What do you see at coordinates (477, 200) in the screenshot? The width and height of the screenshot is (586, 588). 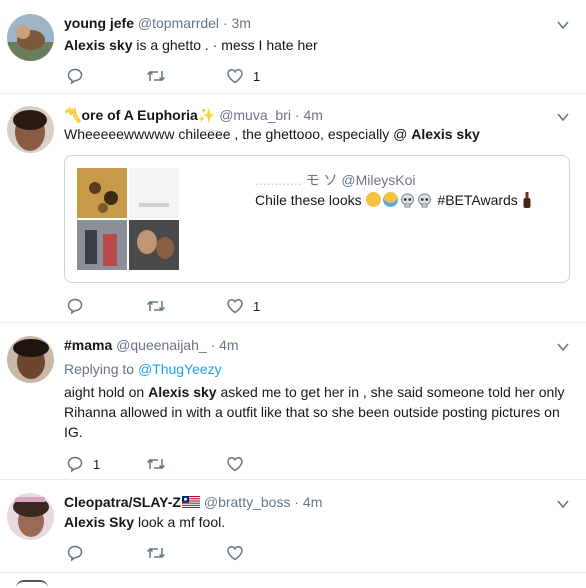 I see `hashtag-link: #BETAwards` at bounding box center [477, 200].